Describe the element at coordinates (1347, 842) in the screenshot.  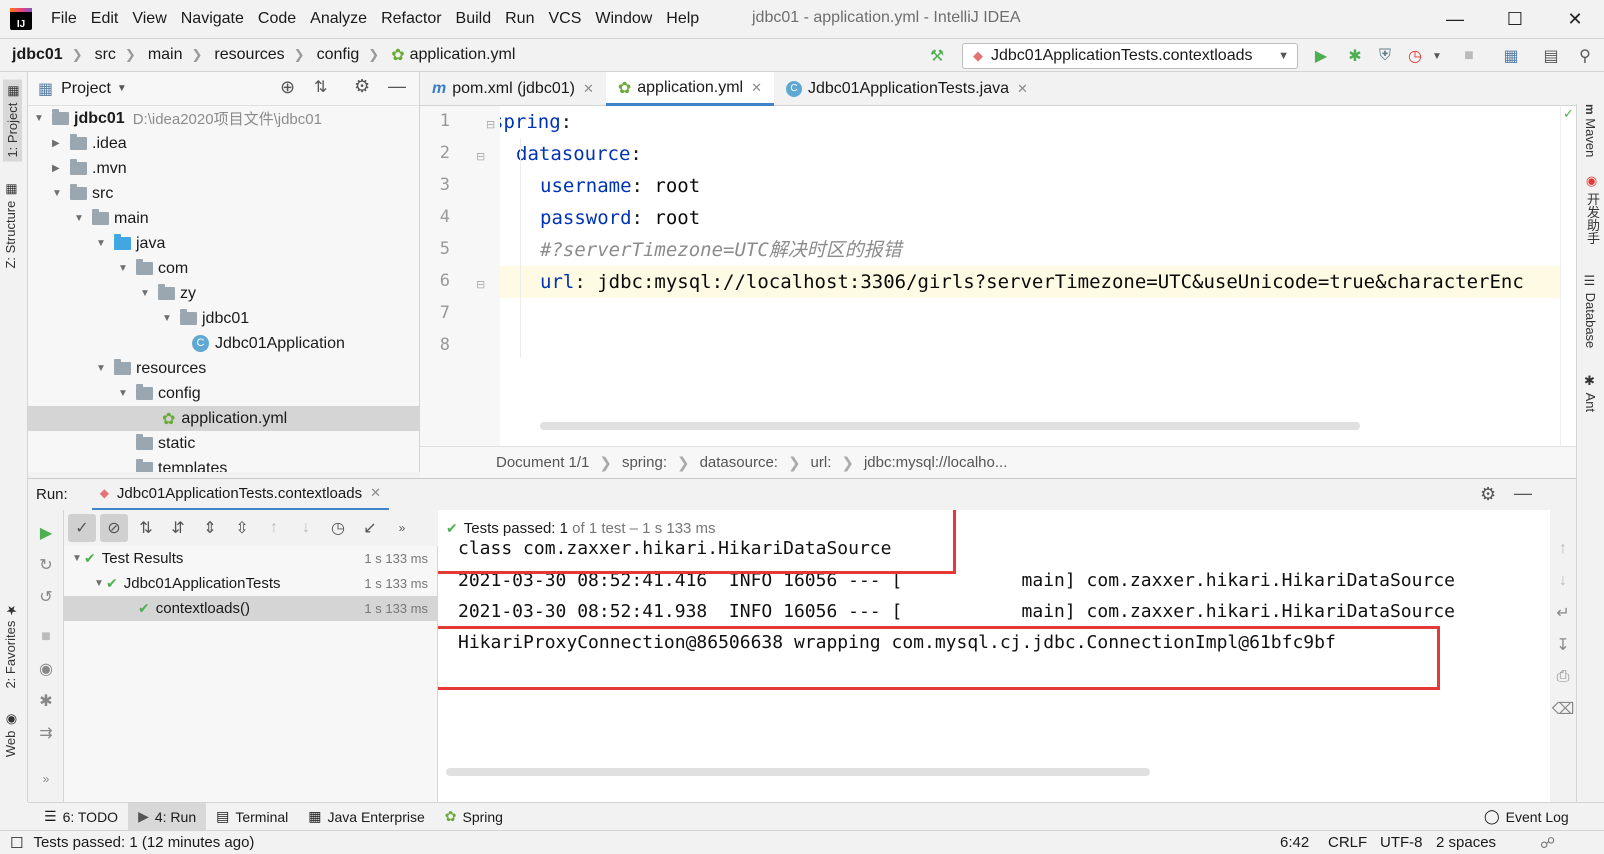
I see `line-separator: CRLF` at that location.